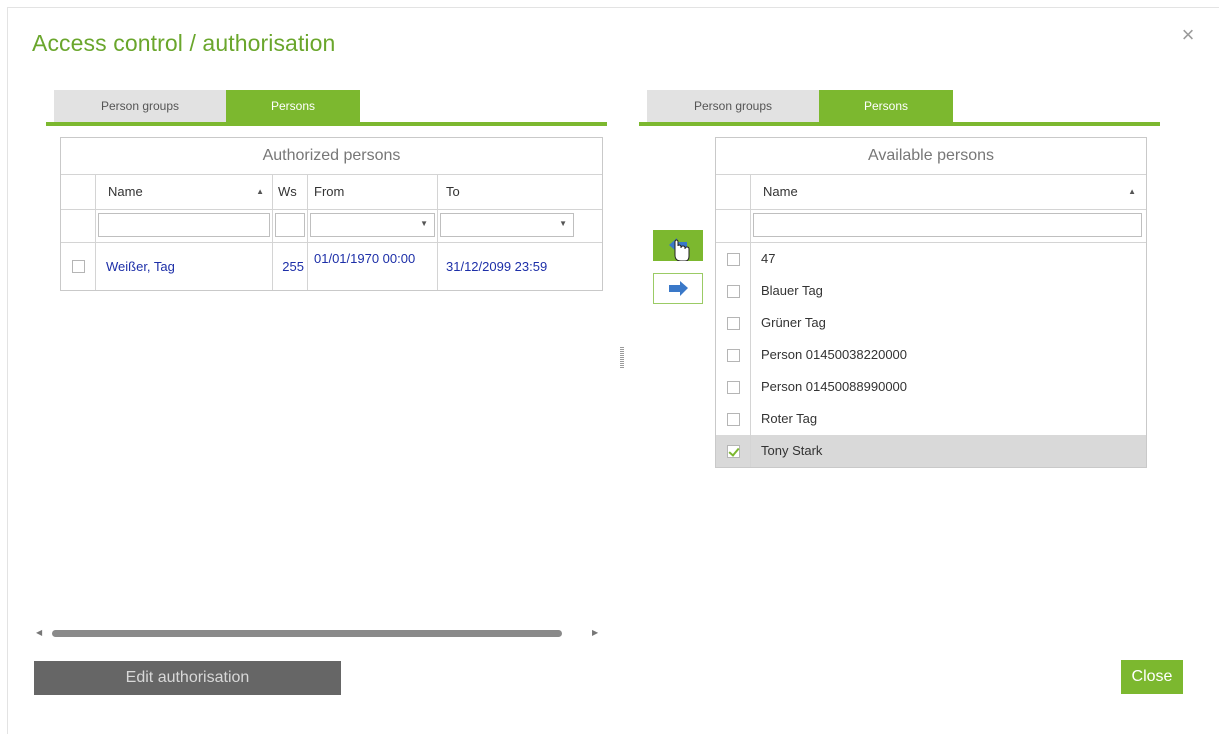 The image size is (1219, 734). Describe the element at coordinates (507, 192) in the screenshot. I see `to-column-header: To` at that location.